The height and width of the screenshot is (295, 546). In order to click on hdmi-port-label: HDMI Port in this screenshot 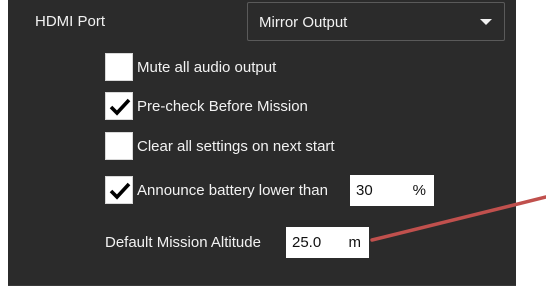, I will do `click(70, 21)`.